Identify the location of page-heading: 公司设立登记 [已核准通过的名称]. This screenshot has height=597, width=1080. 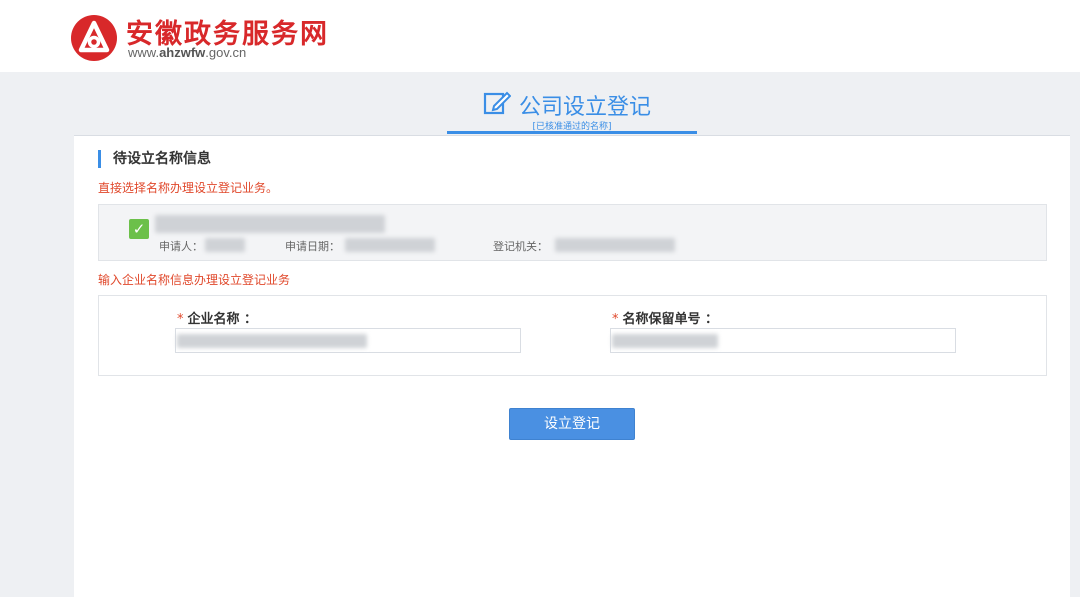
(572, 110).